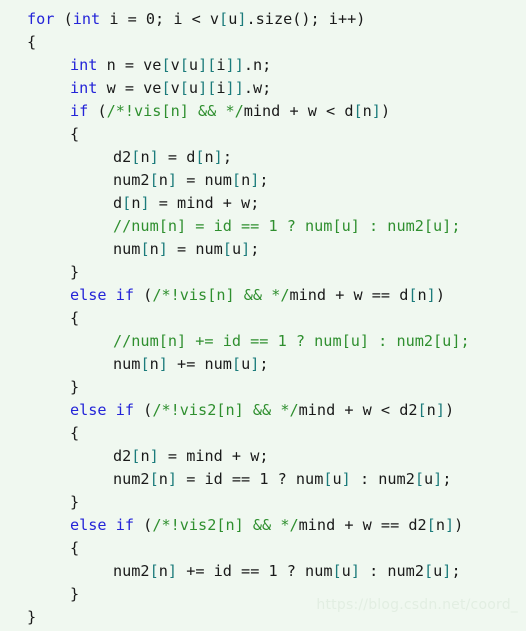  What do you see at coordinates (349, 295) in the screenshot?
I see `code-token-pln: mind + w == d` at bounding box center [349, 295].